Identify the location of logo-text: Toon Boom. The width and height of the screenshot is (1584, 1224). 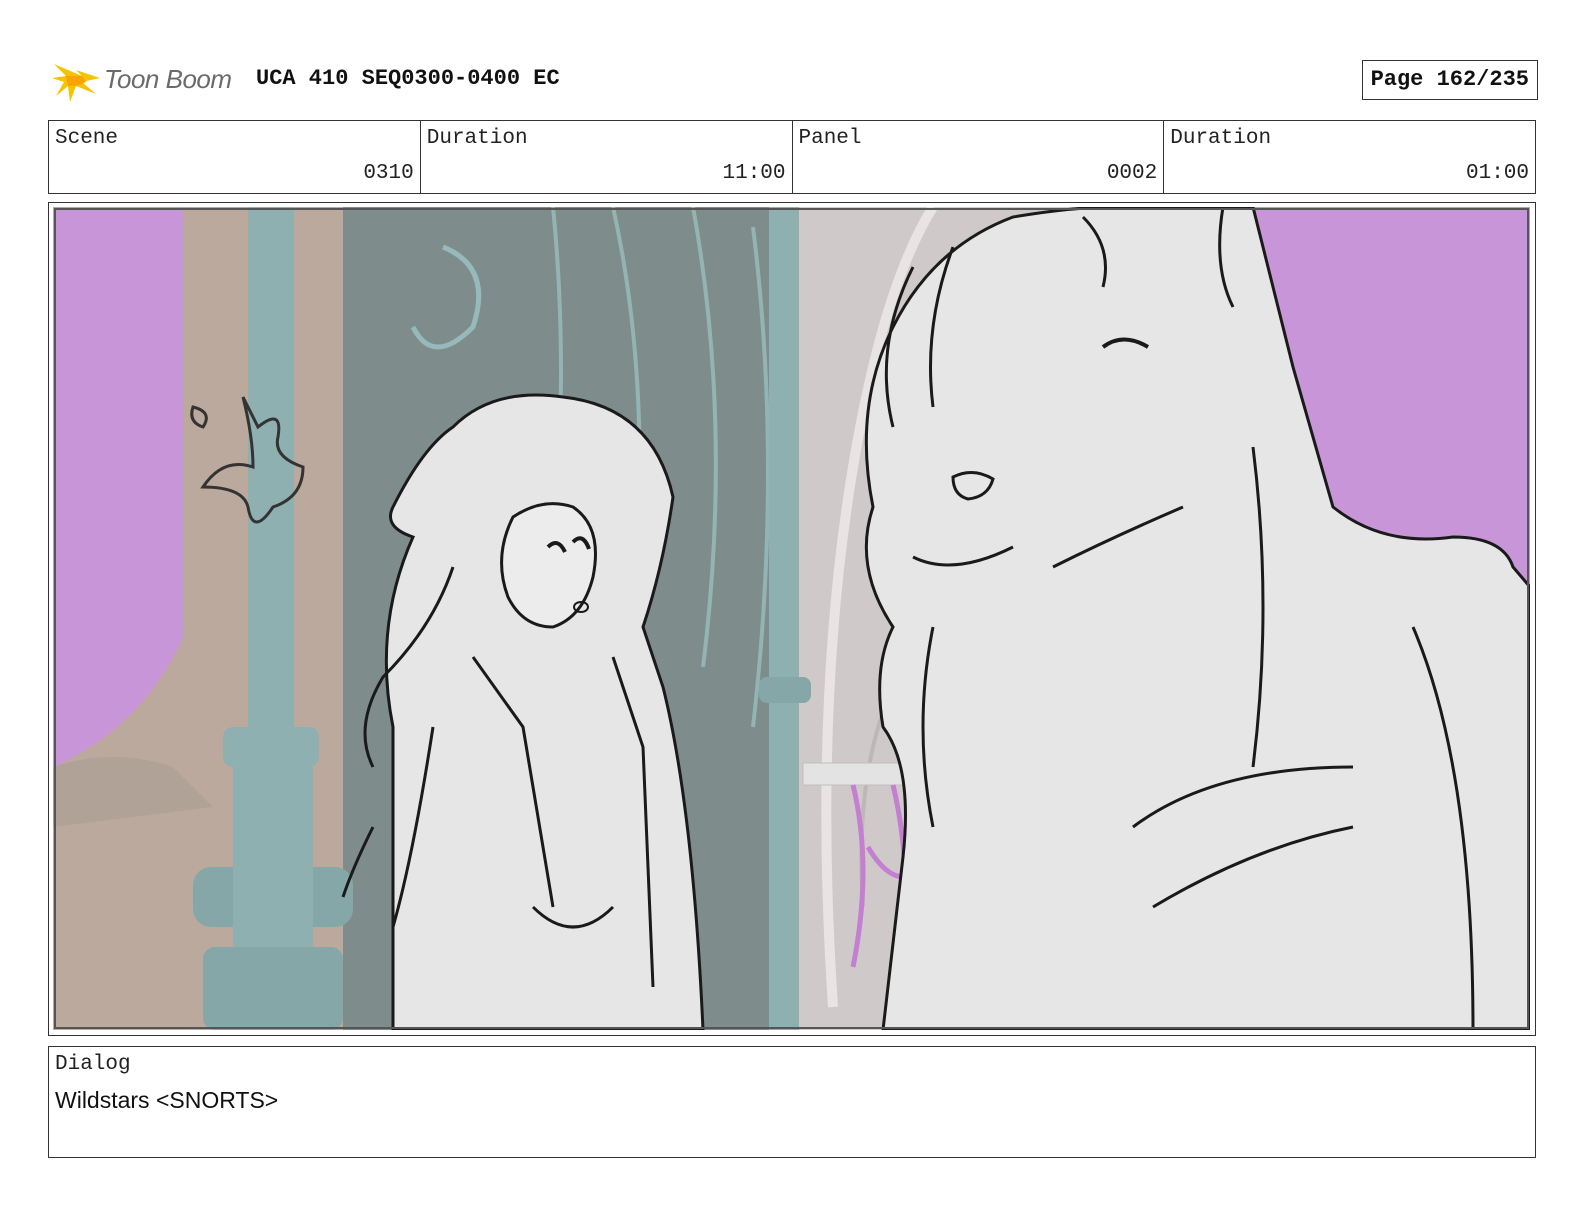
(168, 79).